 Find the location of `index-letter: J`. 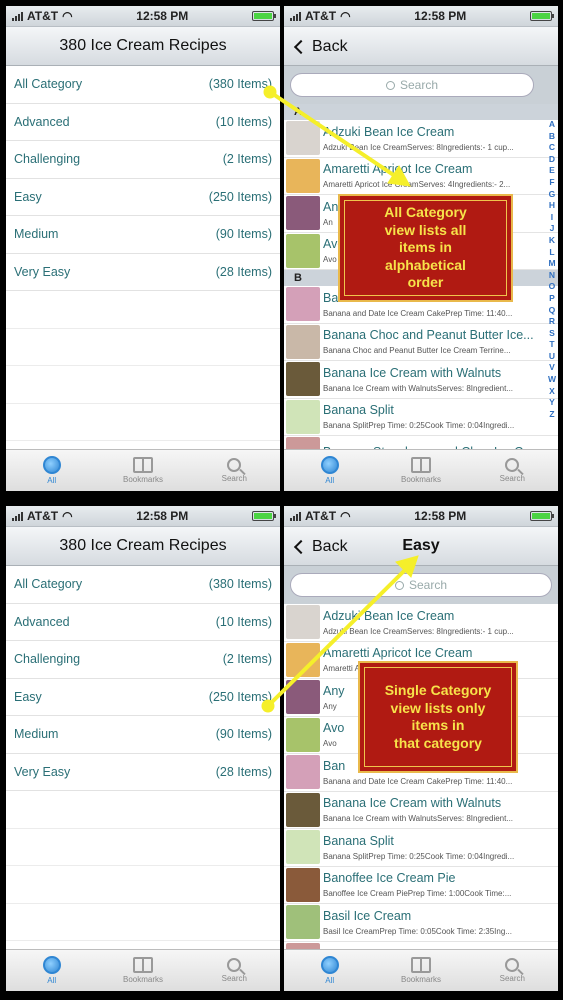

index-letter: J is located at coordinates (552, 229).